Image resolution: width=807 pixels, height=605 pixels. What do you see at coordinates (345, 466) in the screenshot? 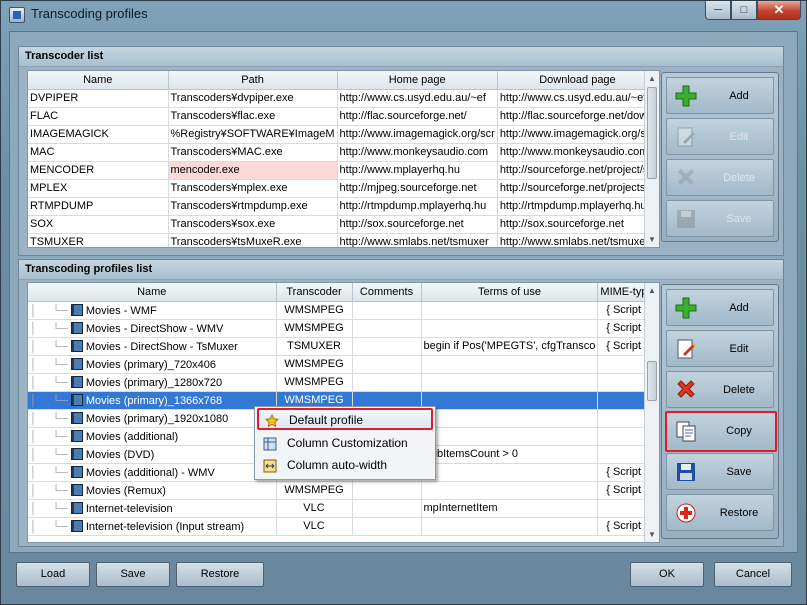
I see `menu-item-column-auto-width: Column auto-width` at bounding box center [345, 466].